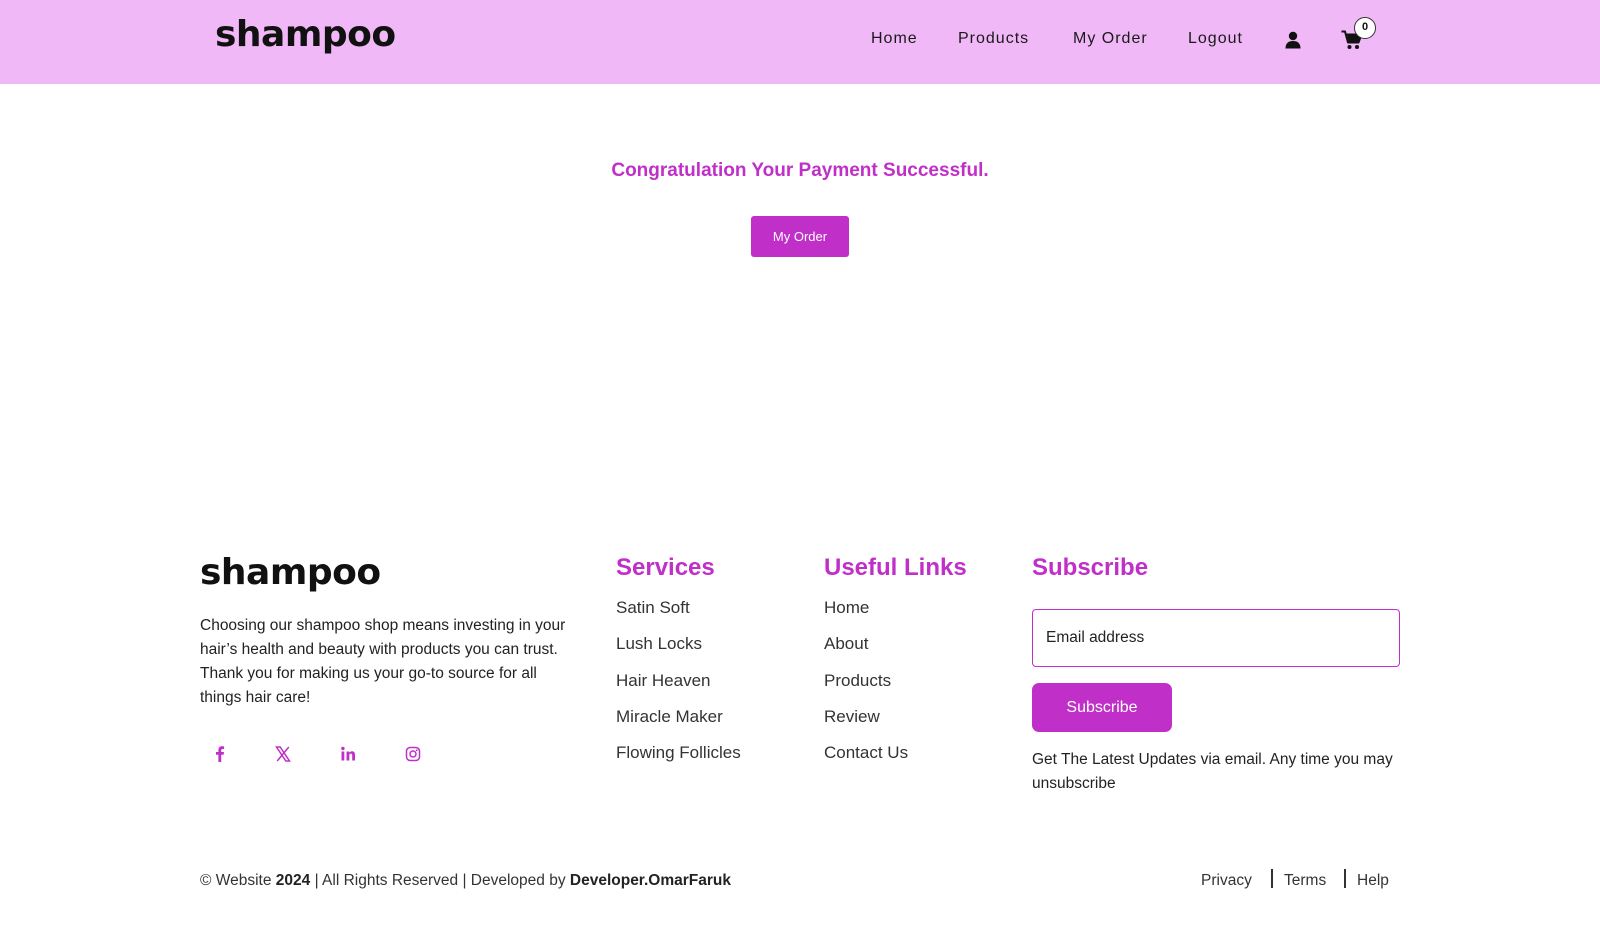  I want to click on terms-link: Terms, so click(1305, 881).